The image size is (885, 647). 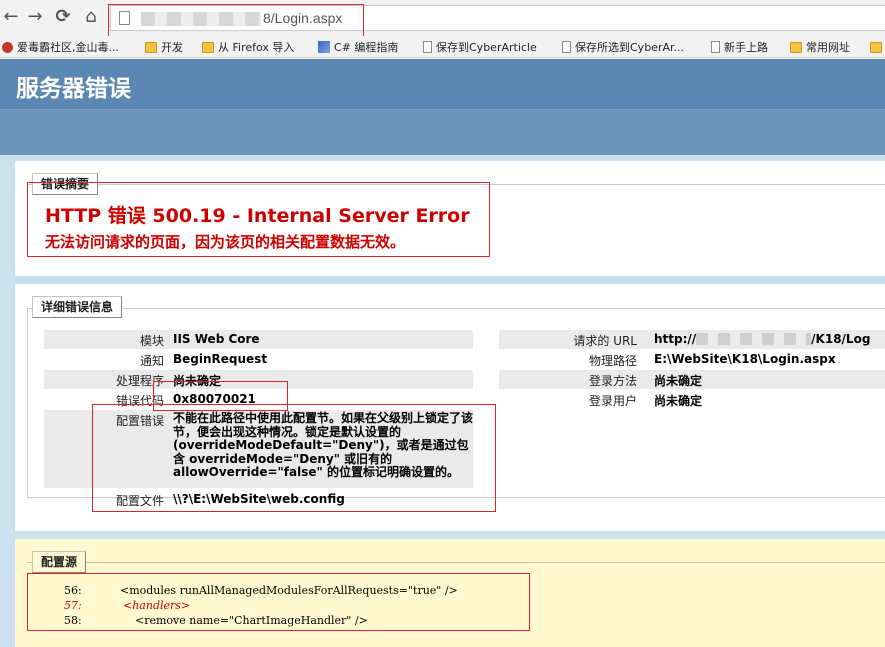 What do you see at coordinates (278, 602) in the screenshot?
I see `annotation-box-config-source` at bounding box center [278, 602].